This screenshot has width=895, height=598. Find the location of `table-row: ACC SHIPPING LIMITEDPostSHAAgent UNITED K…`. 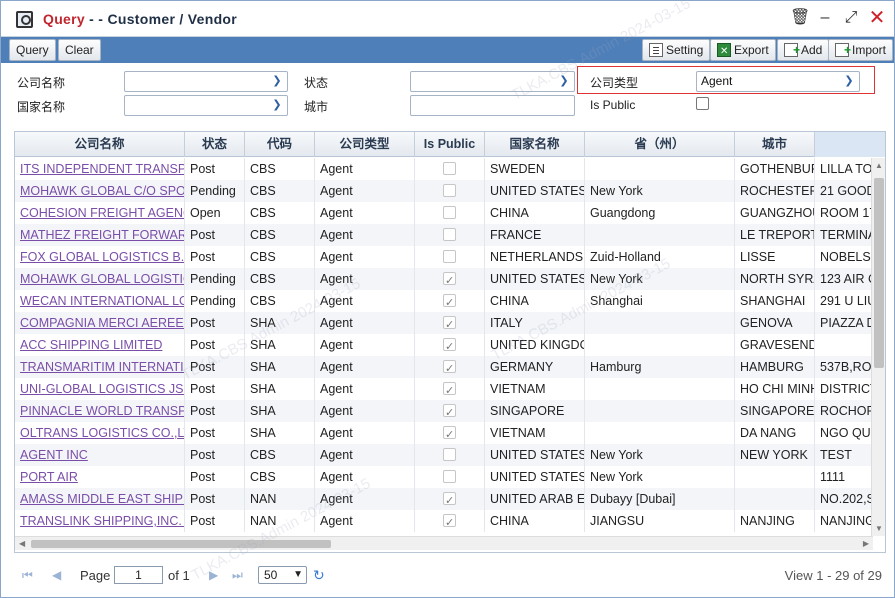

table-row: ACC SHIPPING LIMITEDPostSHAAgent UNITED K… is located at coordinates (444, 345).